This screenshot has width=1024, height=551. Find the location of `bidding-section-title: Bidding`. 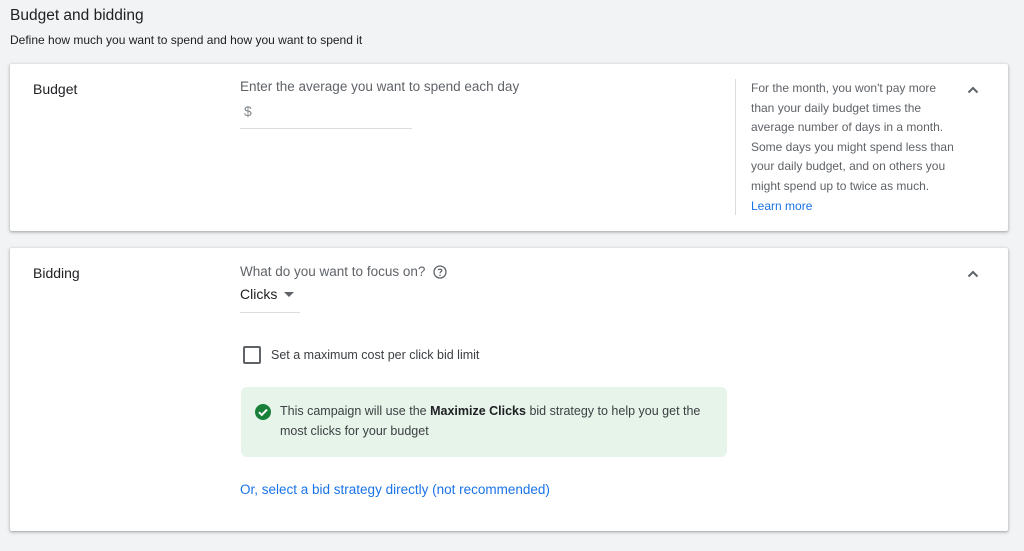

bidding-section-title: Bidding is located at coordinates (56, 273).